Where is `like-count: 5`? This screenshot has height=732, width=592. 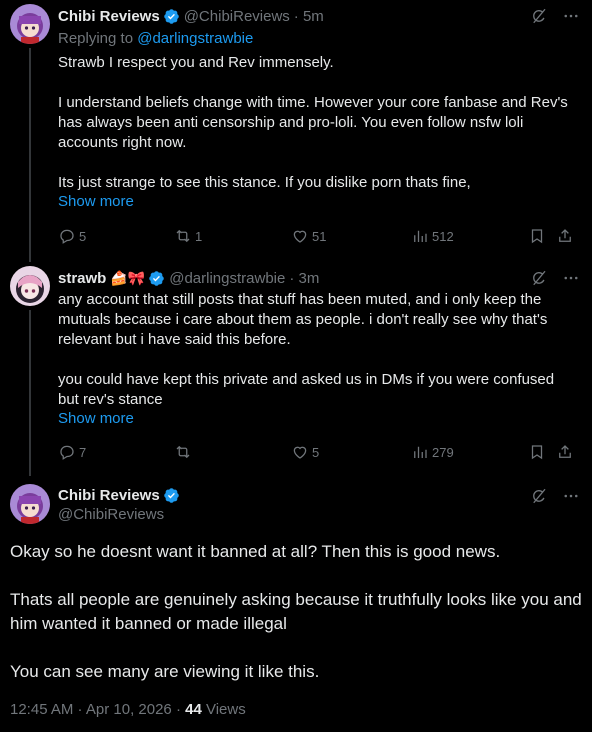
like-count: 5 is located at coordinates (316, 452).